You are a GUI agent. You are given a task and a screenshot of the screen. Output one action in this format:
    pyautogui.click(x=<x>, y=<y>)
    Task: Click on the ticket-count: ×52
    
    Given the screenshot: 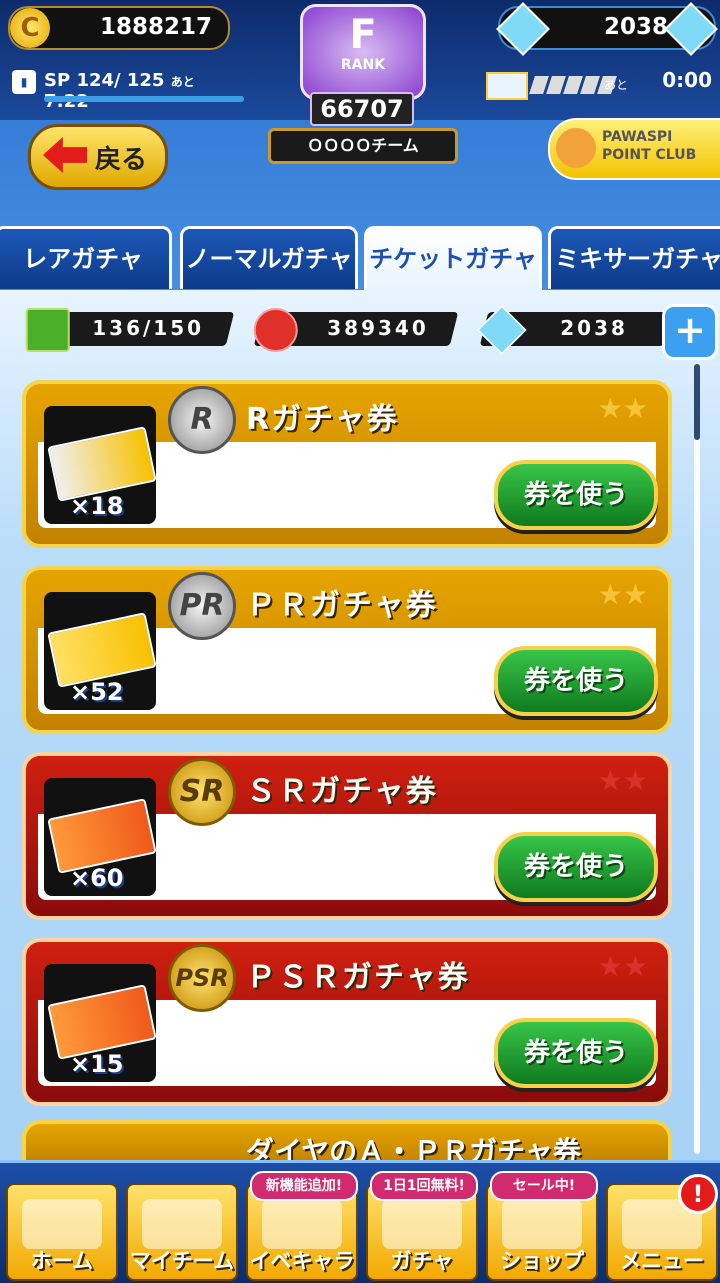 What is the action you would take?
    pyautogui.click(x=97, y=692)
    